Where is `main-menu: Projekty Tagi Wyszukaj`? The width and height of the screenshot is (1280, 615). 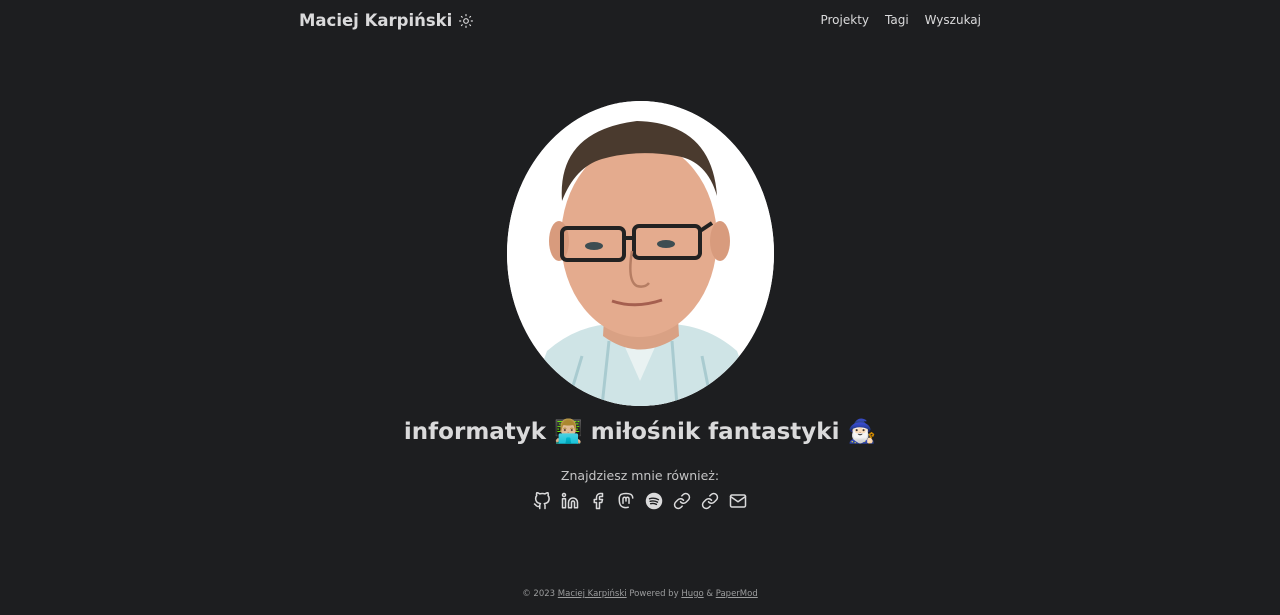
main-menu: Projekty Tagi Wyszukaj is located at coordinates (900, 20).